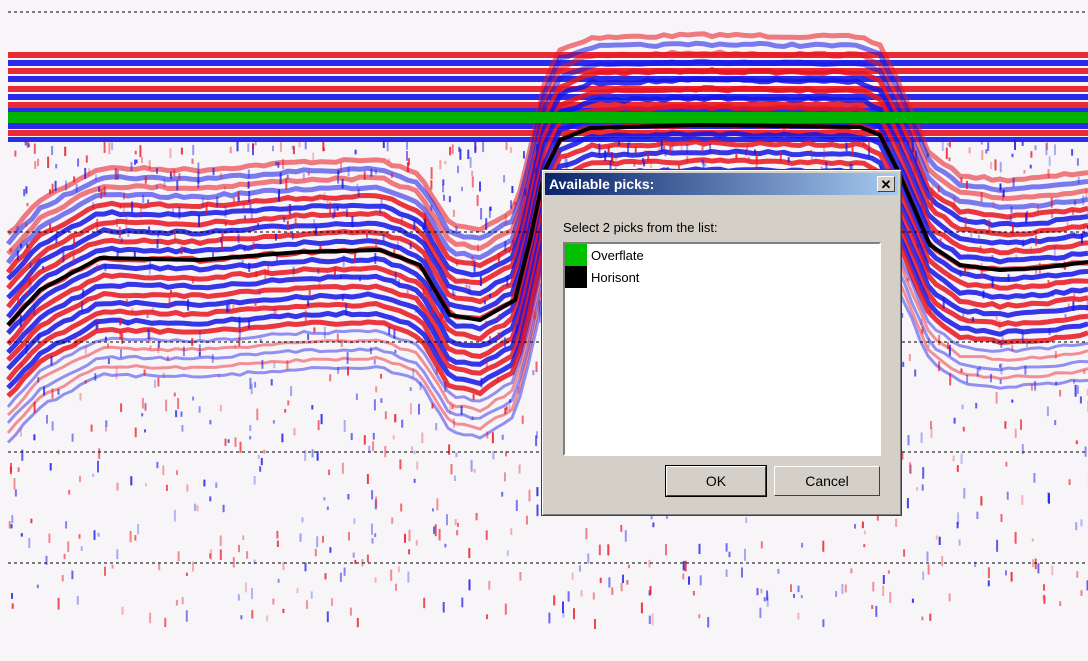  Describe the element at coordinates (886, 184) in the screenshot. I see `close-icon: ✕` at that location.